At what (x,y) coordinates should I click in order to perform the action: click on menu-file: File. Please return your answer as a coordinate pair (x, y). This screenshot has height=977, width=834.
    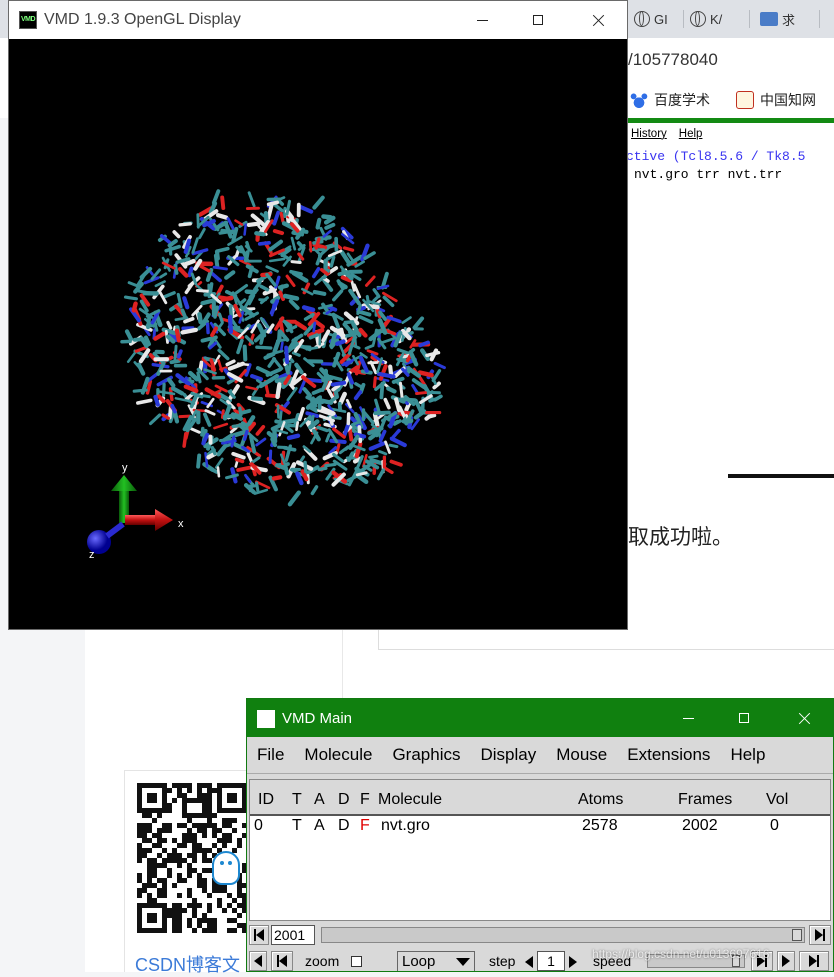
    Looking at the image, I should click on (270, 755).